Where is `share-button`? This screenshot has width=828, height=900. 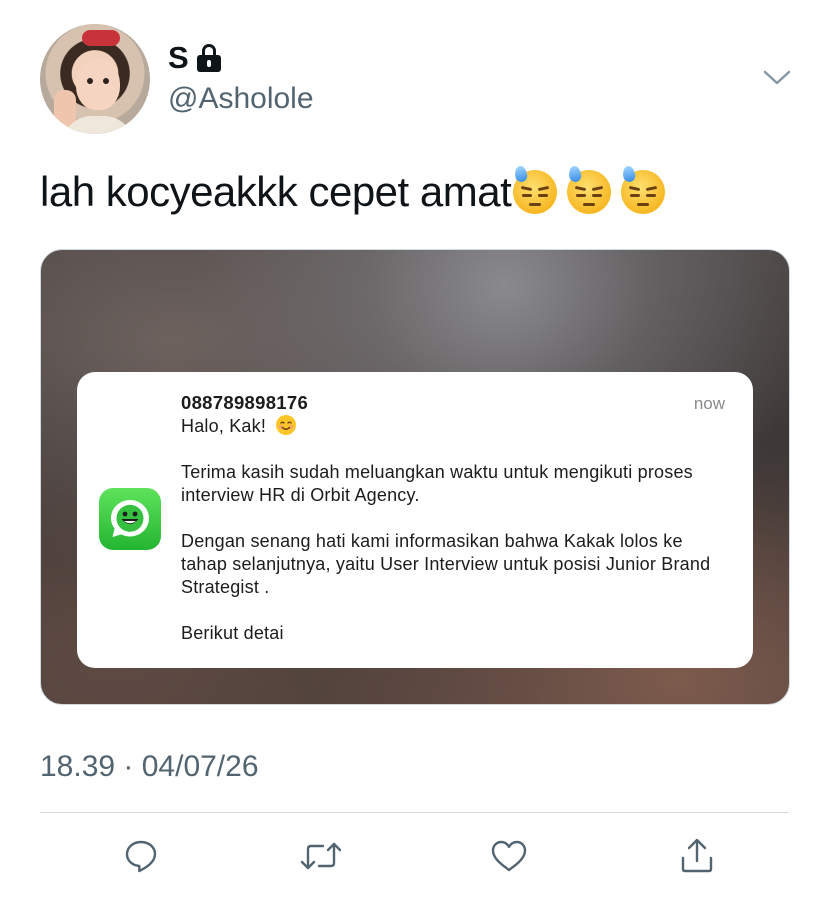
share-button is located at coordinates (697, 856).